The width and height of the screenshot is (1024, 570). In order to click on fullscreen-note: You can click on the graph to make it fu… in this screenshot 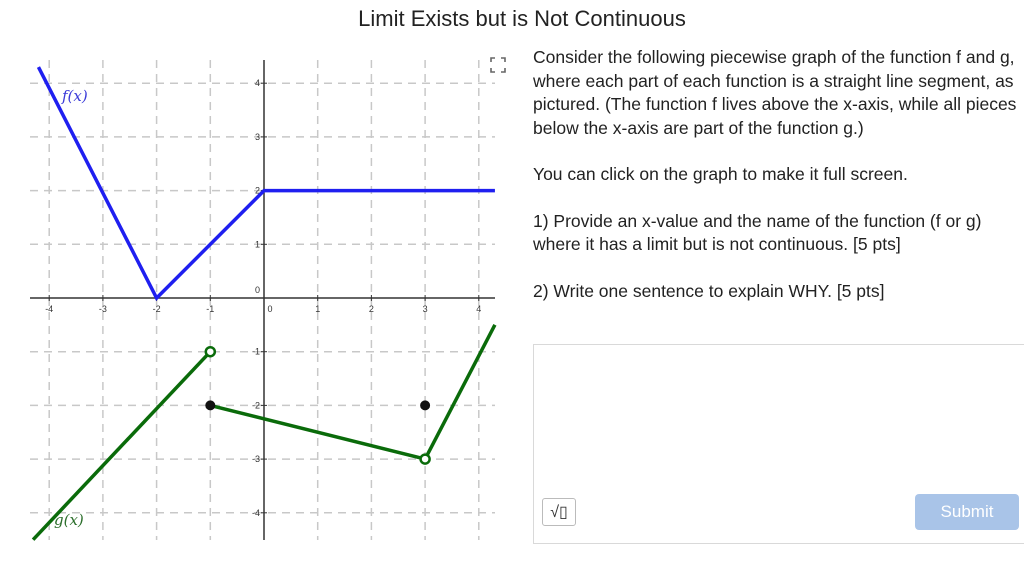, I will do `click(720, 174)`.